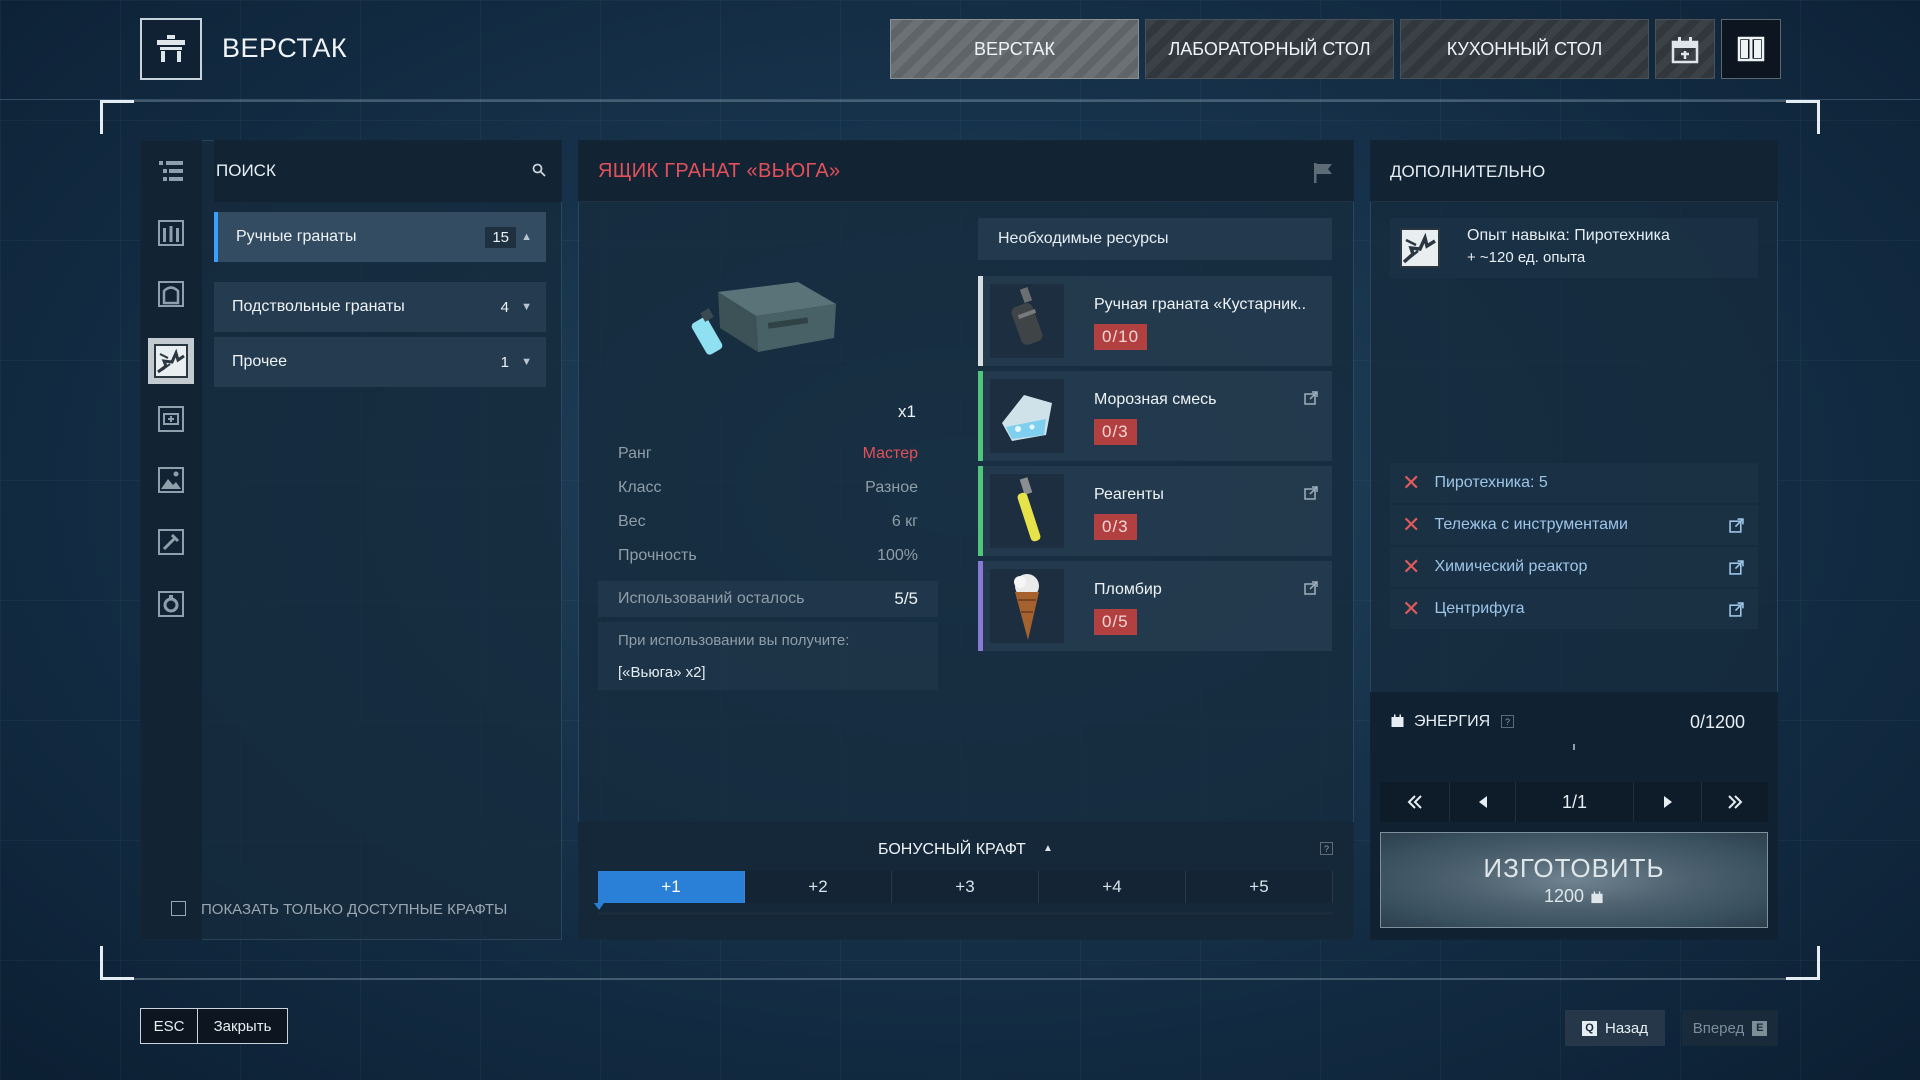  Describe the element at coordinates (171, 480) in the screenshot. I see `image-category-icon` at that location.